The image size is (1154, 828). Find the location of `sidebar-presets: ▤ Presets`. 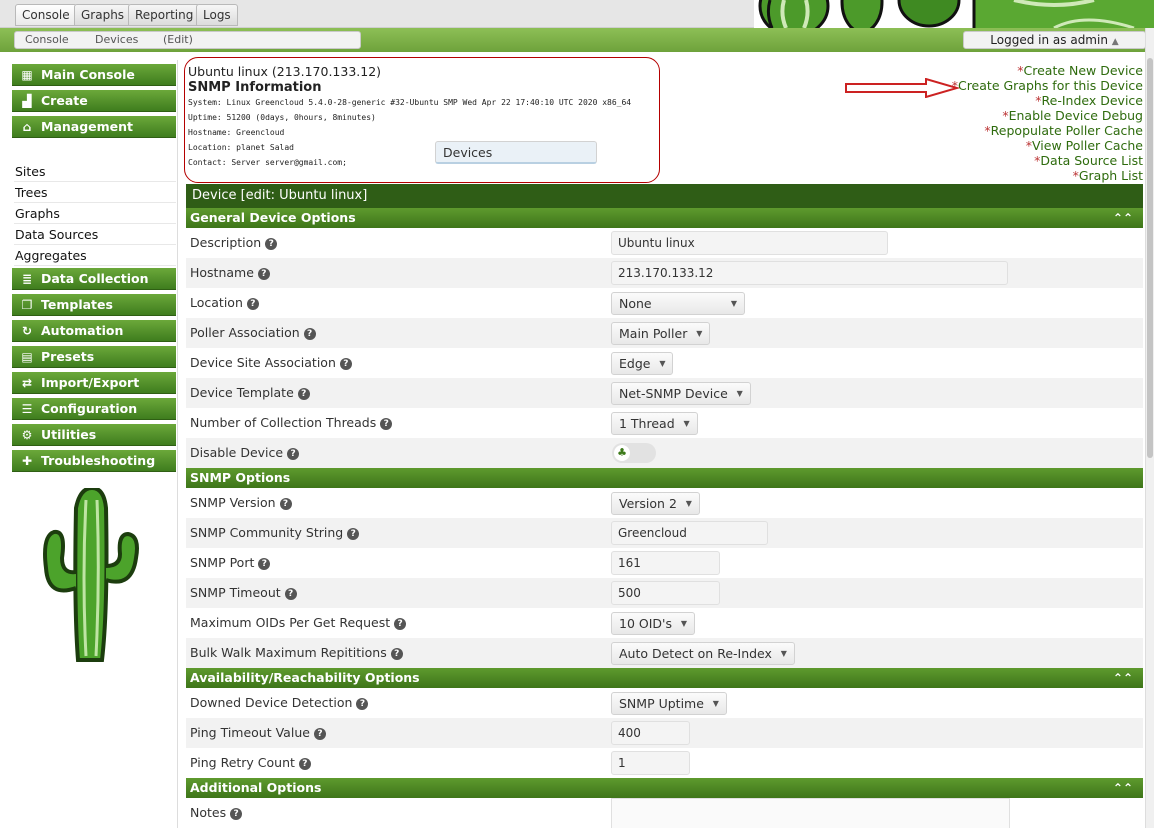

sidebar-presets: ▤ Presets is located at coordinates (94, 357).